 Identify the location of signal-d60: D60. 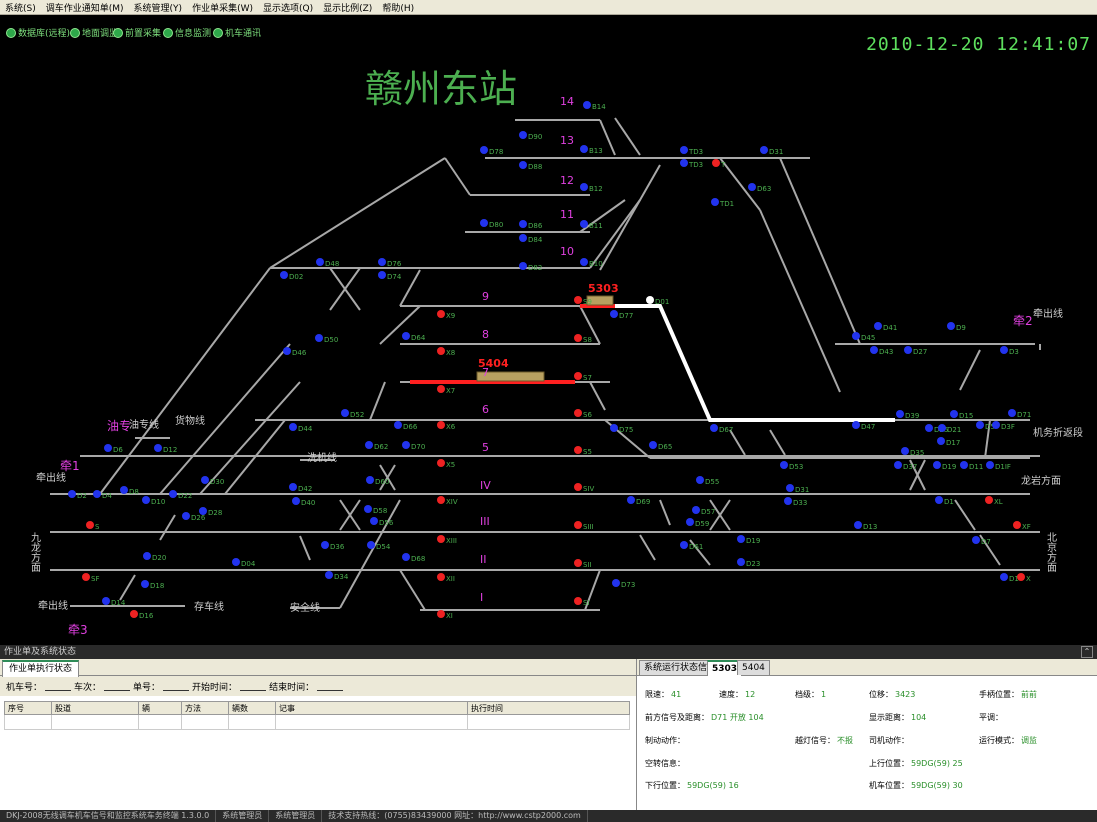
(377, 481).